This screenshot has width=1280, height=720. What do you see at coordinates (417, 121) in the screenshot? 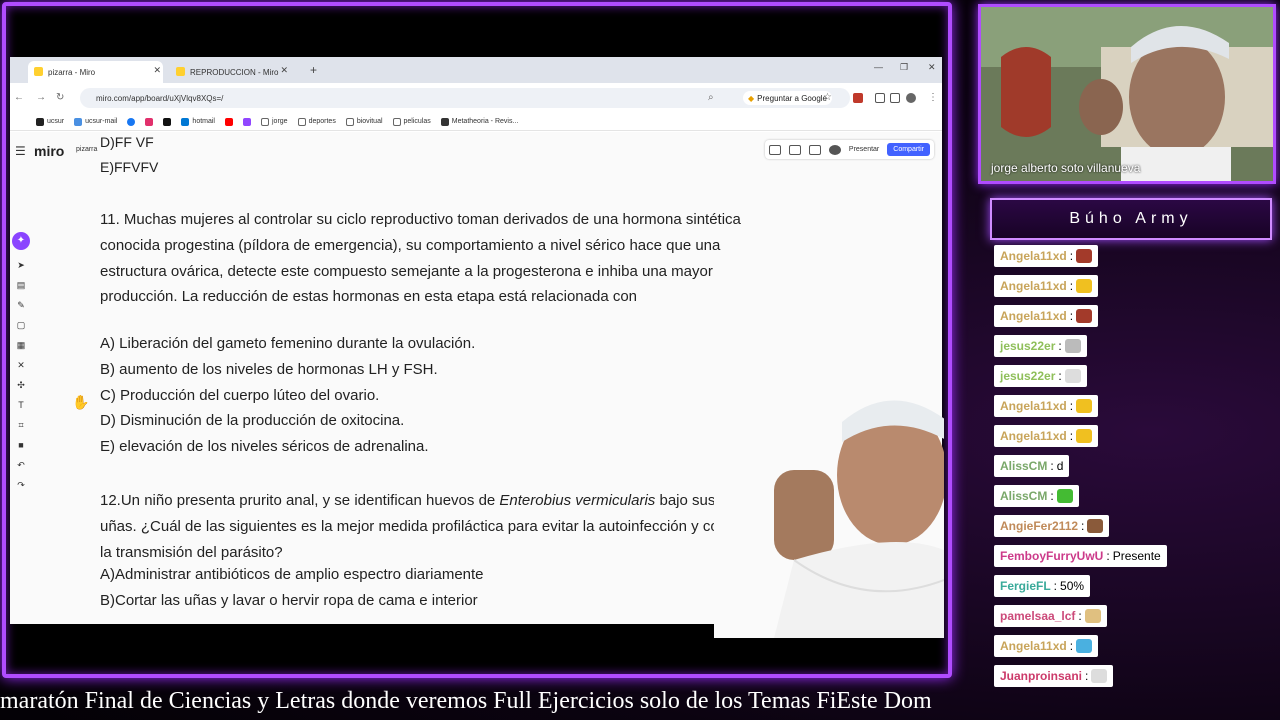
I see `bookmark-label: peliculas` at bounding box center [417, 121].